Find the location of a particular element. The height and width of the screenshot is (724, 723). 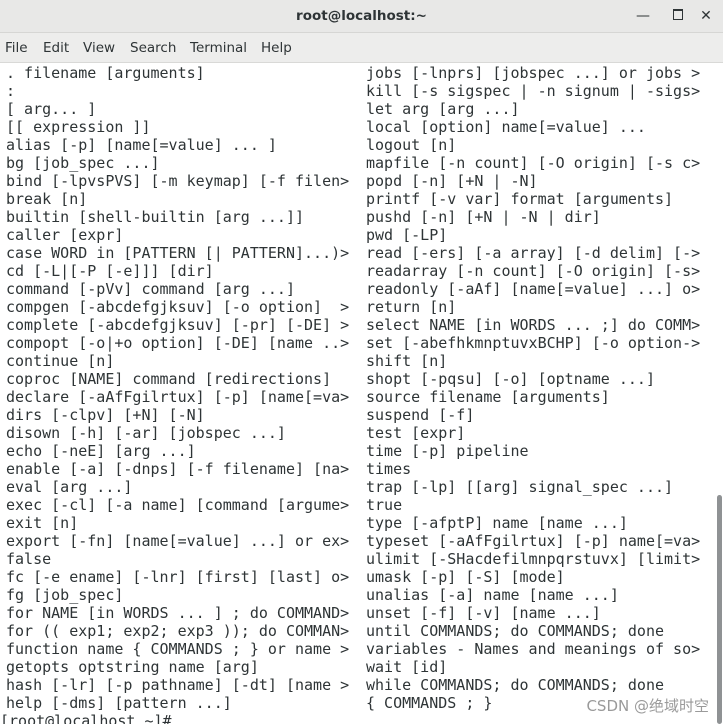

terminal-line: pwd [-LP] is located at coordinates (407, 235).